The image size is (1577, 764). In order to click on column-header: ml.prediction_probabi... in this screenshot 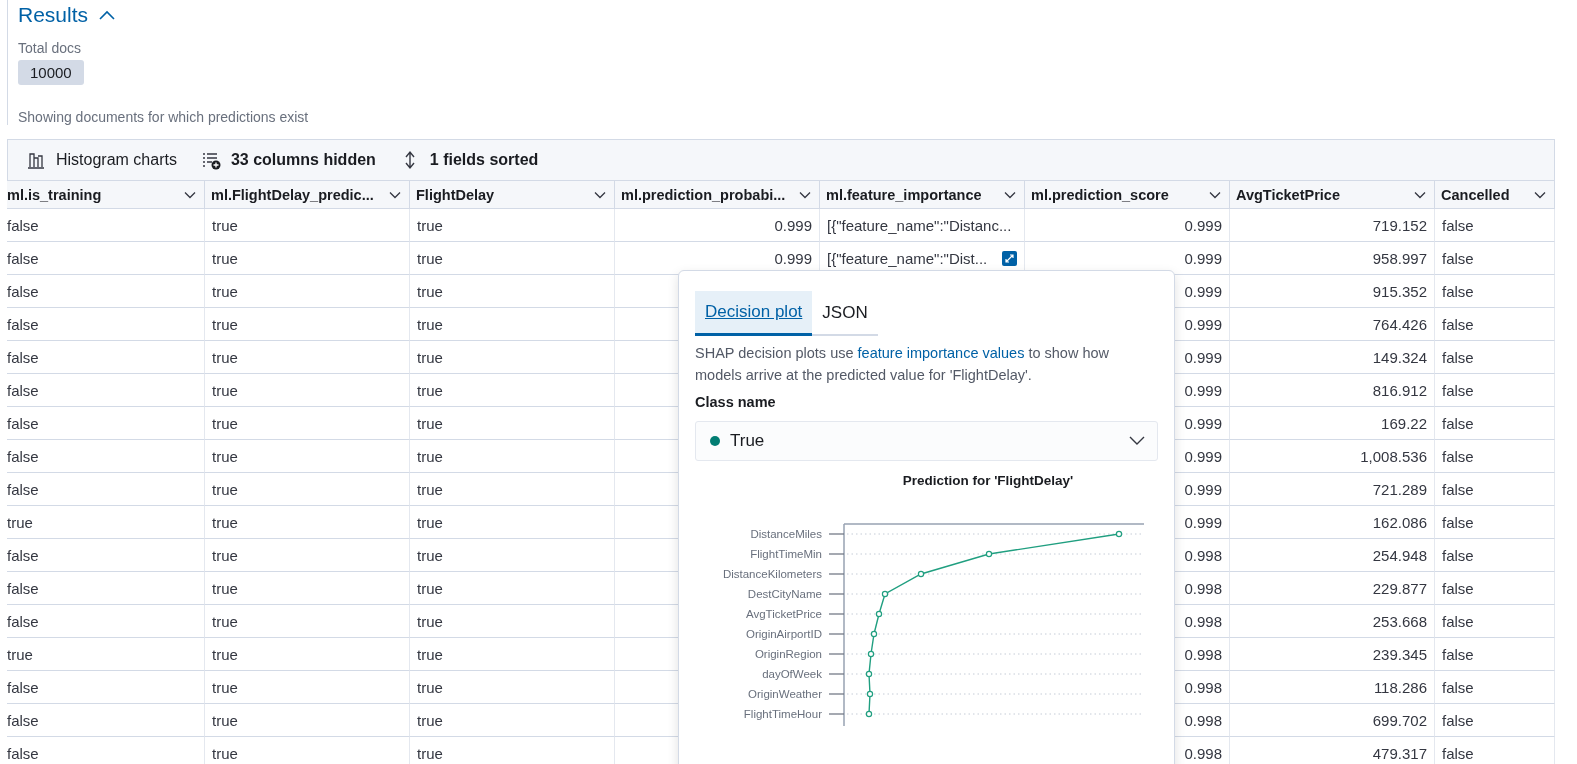, I will do `click(717, 195)`.